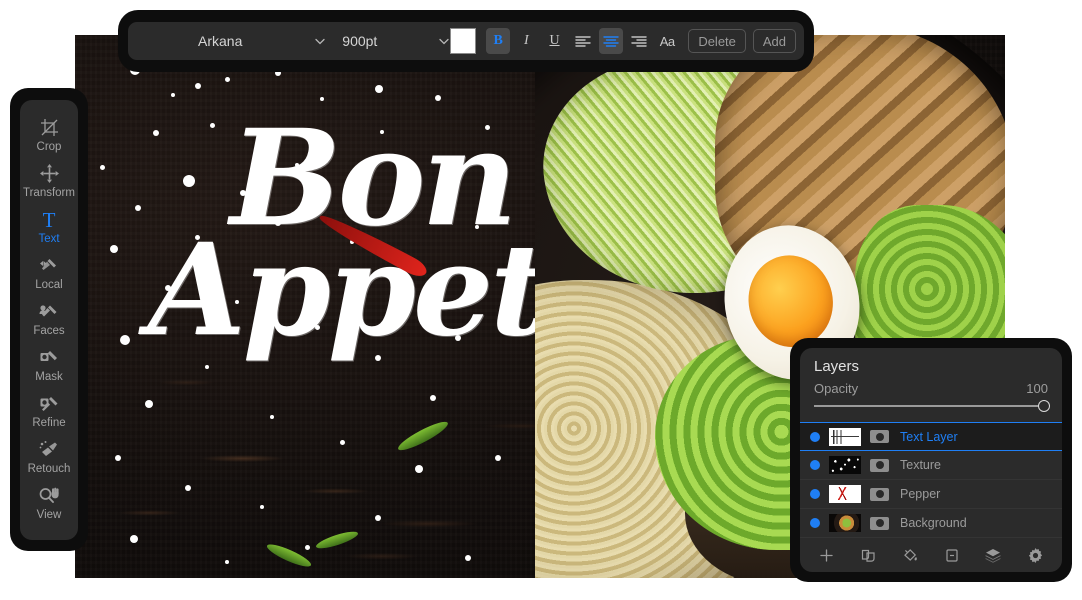 Image resolution: width=1082 pixels, height=600 pixels. I want to click on underline-label: U, so click(554, 40).